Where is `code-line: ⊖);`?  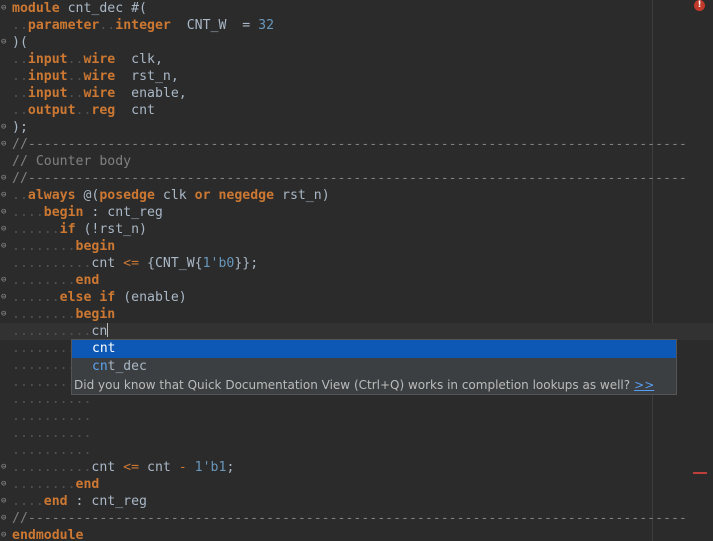
code-line: ⊖); is located at coordinates (326, 127).